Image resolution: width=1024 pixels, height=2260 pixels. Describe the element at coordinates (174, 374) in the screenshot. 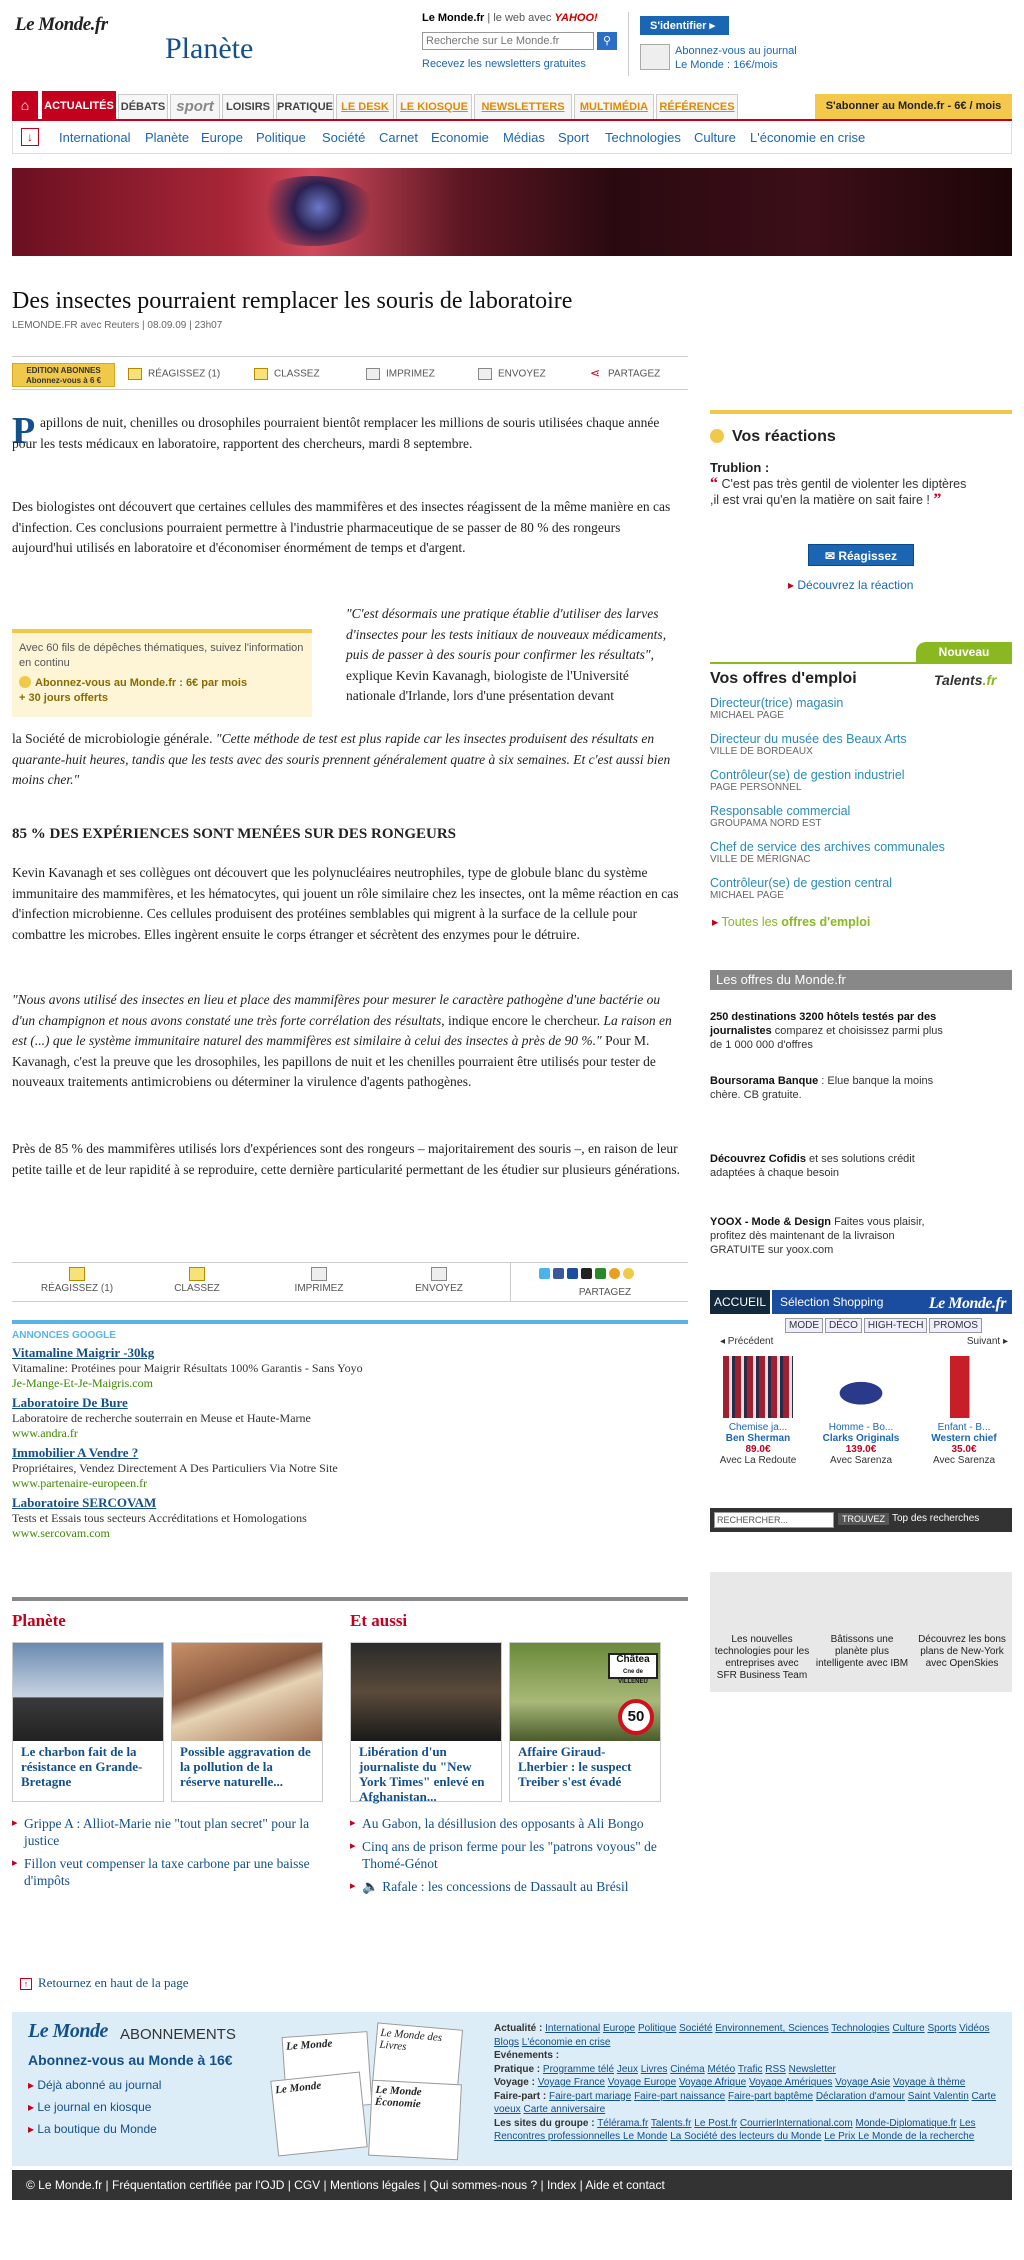

I see `react-tool: Réagissez (1)` at that location.